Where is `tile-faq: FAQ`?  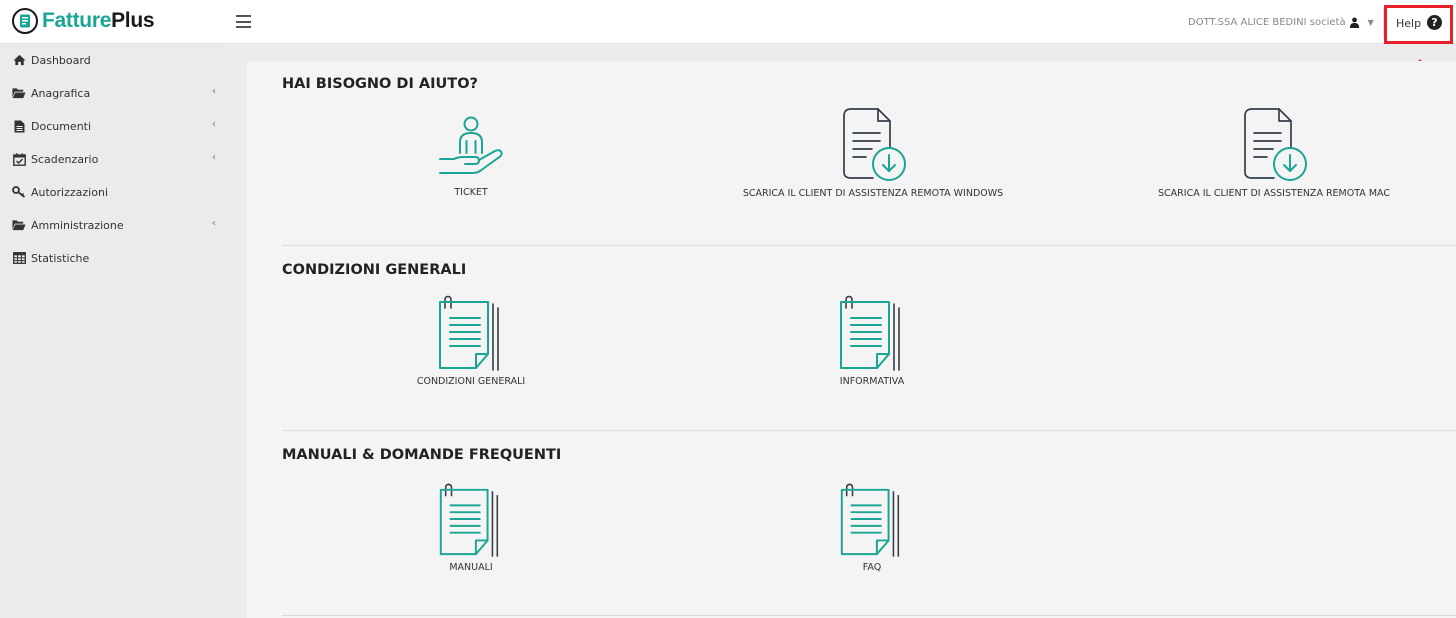 tile-faq: FAQ is located at coordinates (872, 527).